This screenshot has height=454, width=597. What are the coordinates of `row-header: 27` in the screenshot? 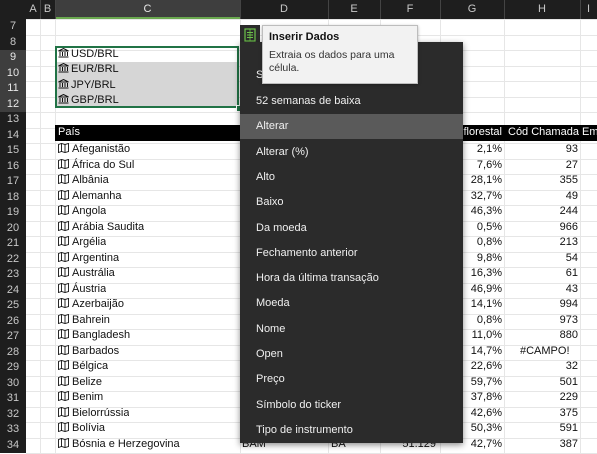 It's located at (13, 337).